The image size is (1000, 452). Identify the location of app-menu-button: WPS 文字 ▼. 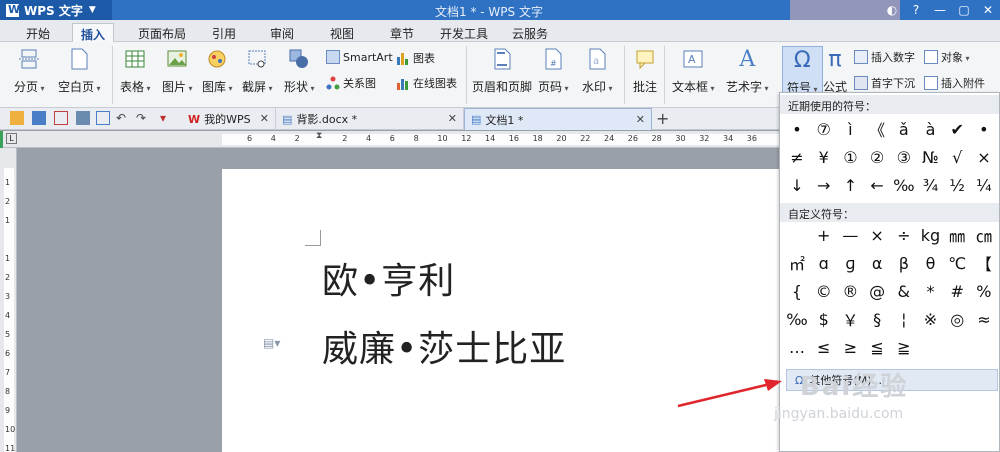
(56, 10).